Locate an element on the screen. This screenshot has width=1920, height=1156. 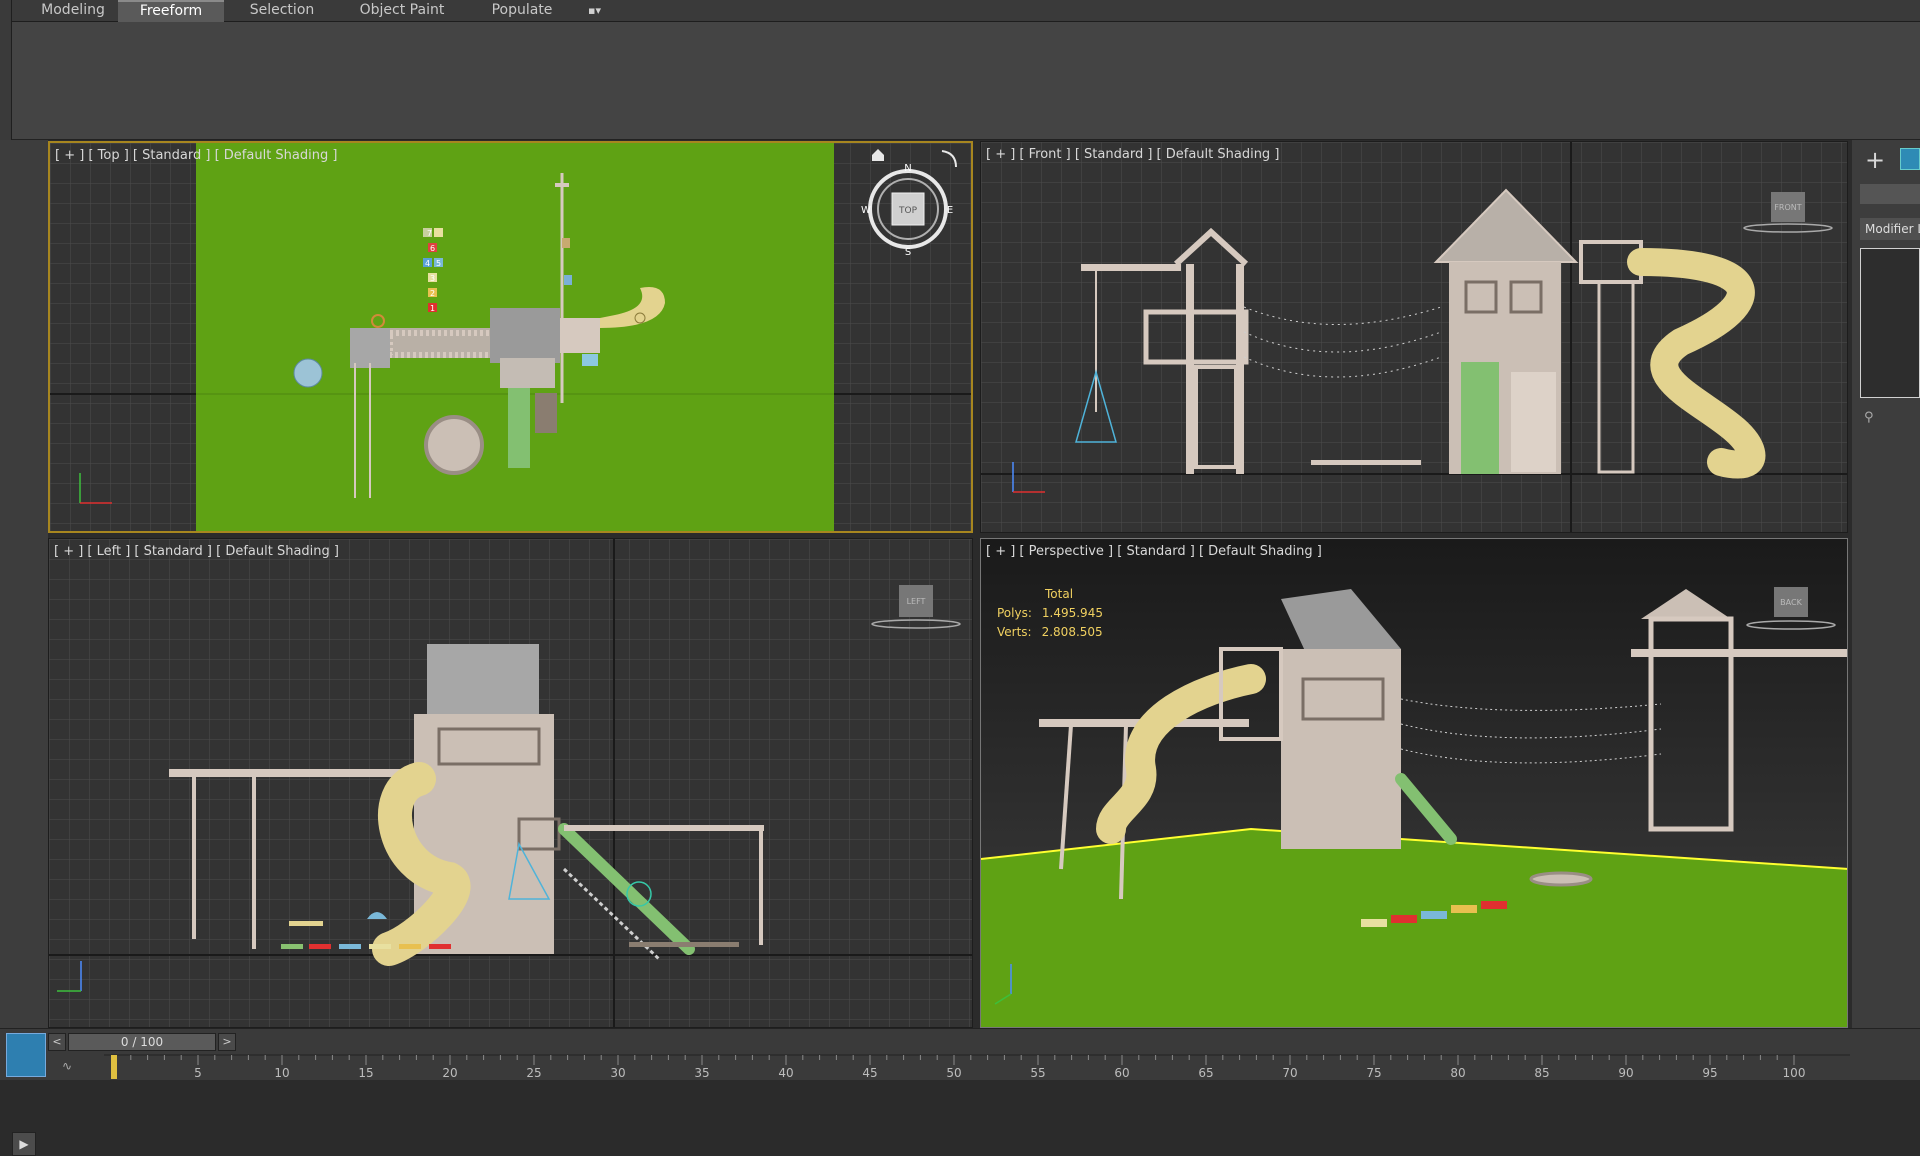
left-toolbar: ▶ is located at coordinates (24, 648).